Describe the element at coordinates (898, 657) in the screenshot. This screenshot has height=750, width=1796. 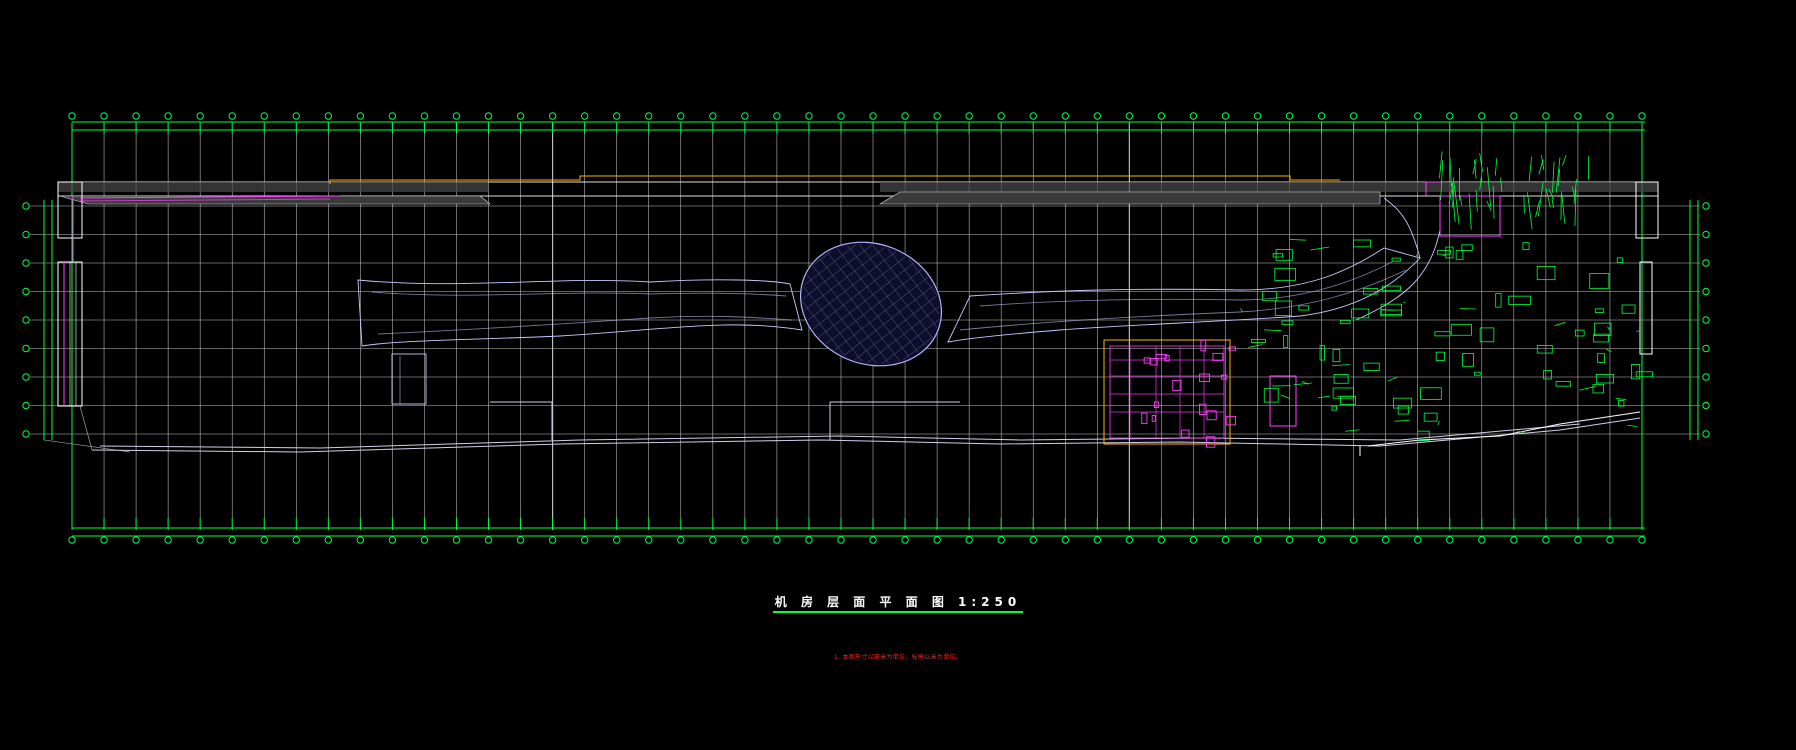
I see `drawing-note: 1. 本图尺寸以毫米为单位，标高以米为单位。` at that location.